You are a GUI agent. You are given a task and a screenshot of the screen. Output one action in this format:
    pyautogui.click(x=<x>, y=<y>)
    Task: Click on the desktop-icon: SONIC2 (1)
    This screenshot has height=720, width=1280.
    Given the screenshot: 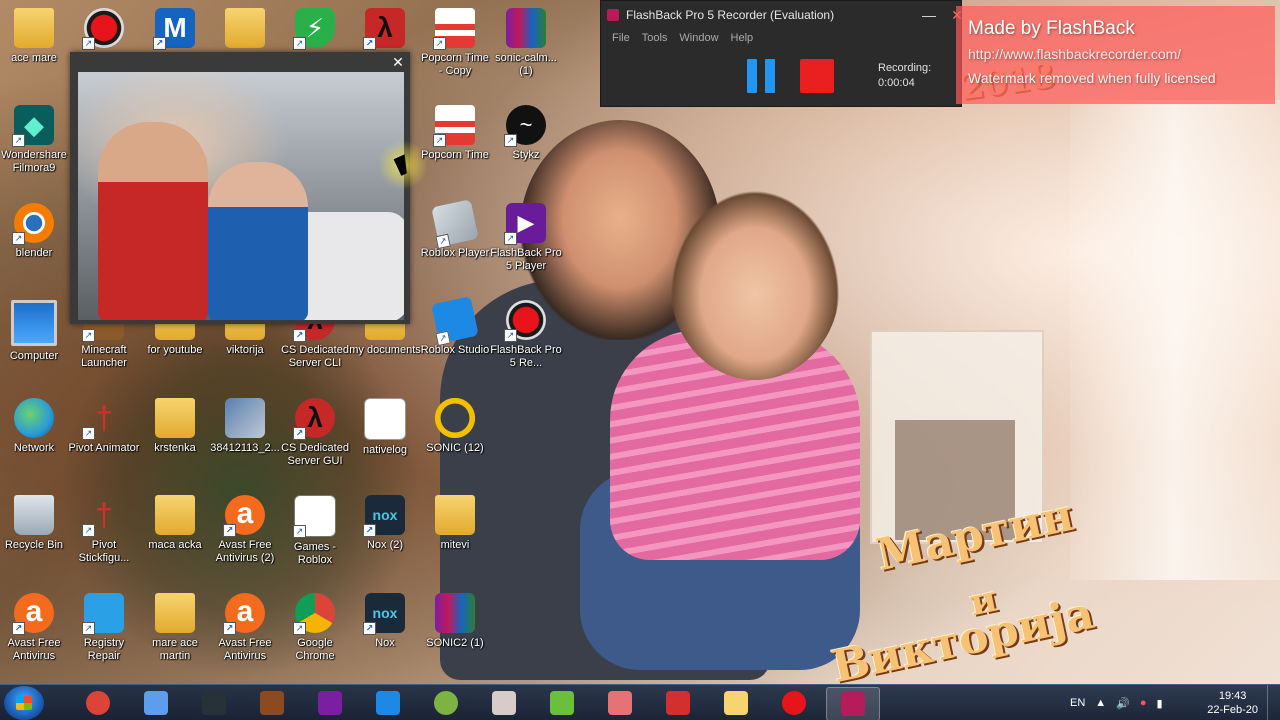 What is the action you would take?
    pyautogui.click(x=455, y=621)
    